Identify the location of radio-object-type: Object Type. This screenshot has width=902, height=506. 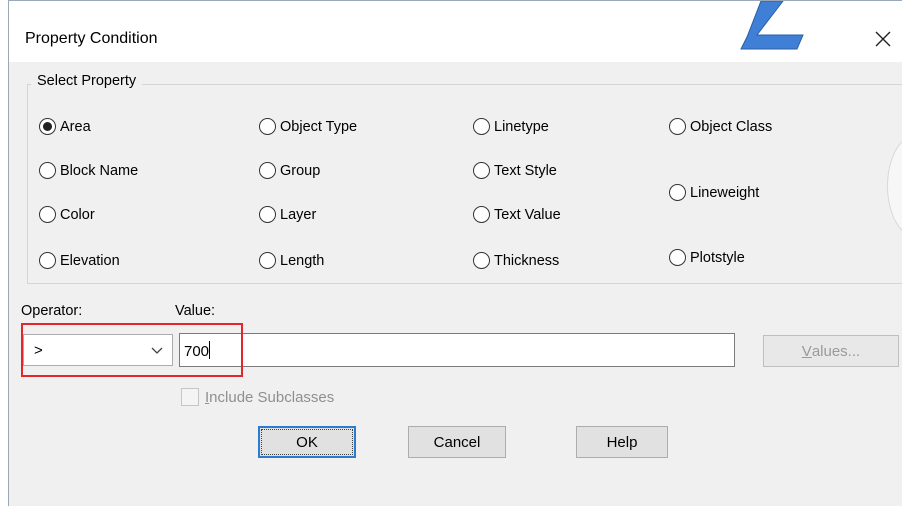
(308, 126).